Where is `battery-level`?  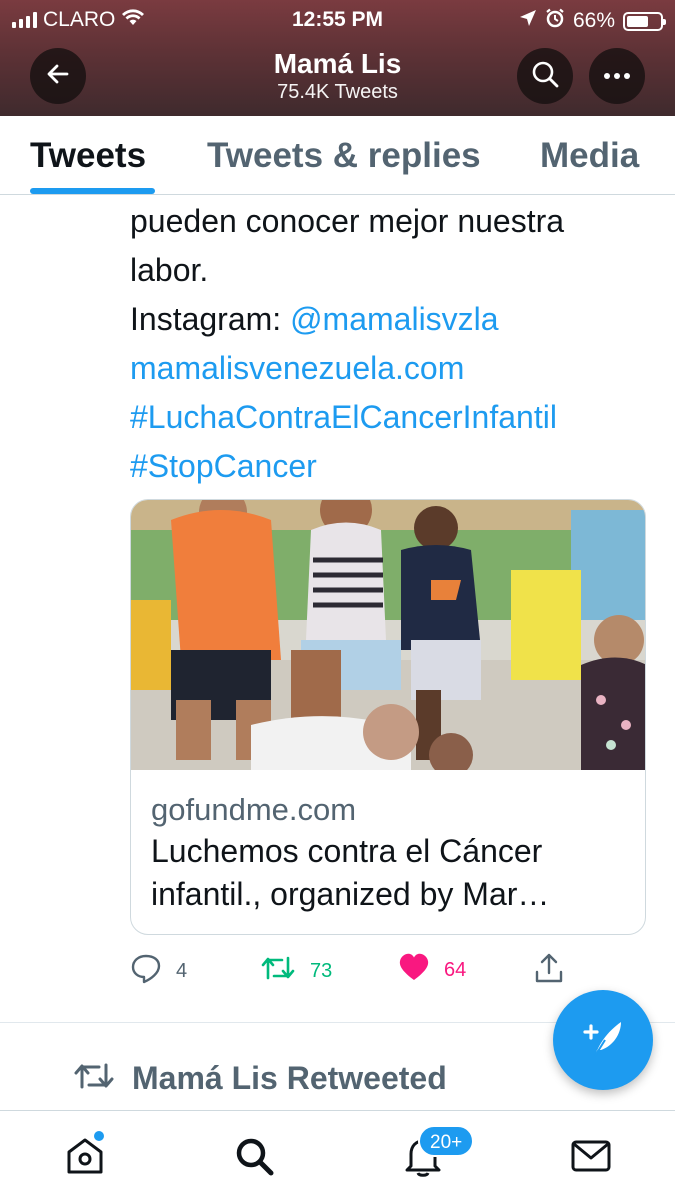
battery-level is located at coordinates (637, 21).